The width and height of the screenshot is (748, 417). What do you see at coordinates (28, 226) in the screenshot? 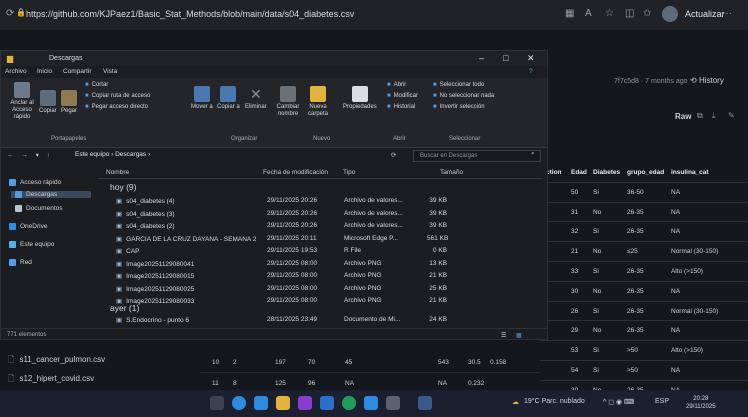
I see `nav-item-onedrive: OneDrive` at bounding box center [28, 226].